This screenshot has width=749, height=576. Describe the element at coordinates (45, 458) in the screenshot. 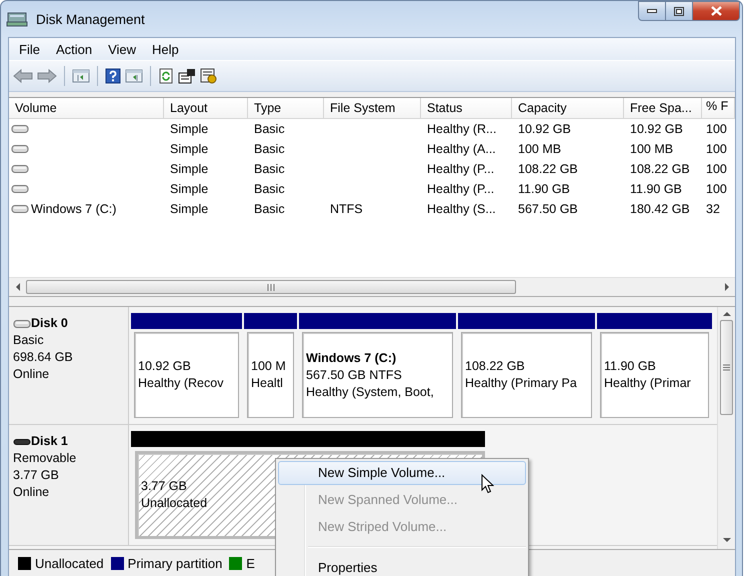

I see `disk-type: Removable` at that location.